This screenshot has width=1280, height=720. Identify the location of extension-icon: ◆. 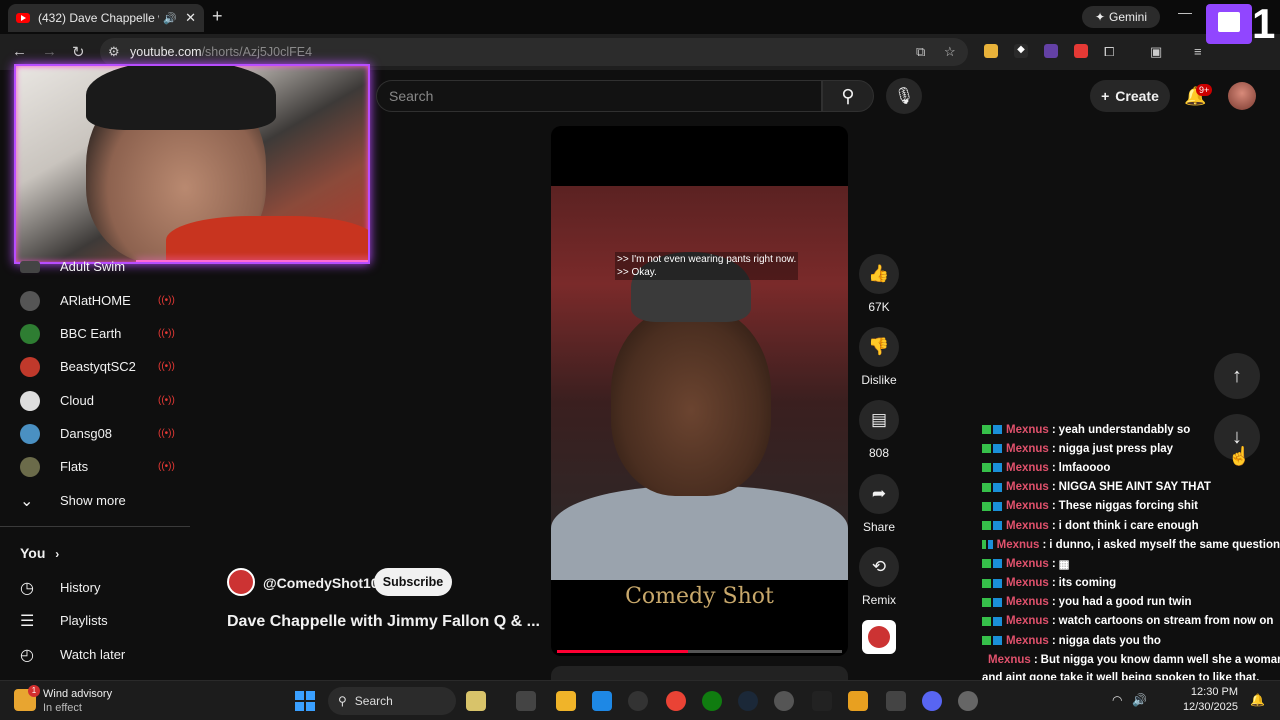
(1021, 51).